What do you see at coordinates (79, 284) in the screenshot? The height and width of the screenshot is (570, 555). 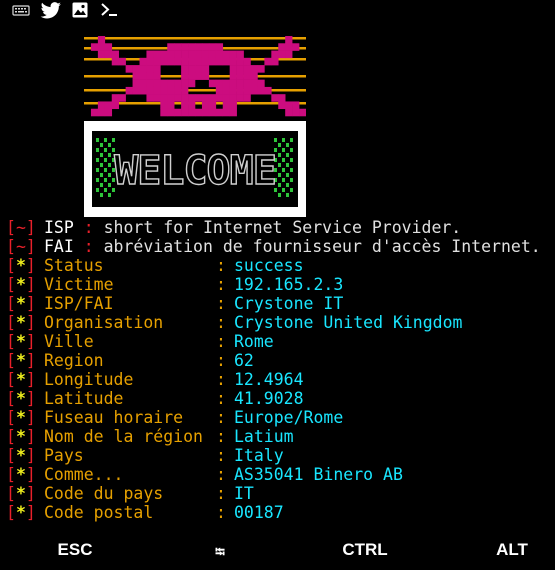 I see `field-label: Victime` at bounding box center [79, 284].